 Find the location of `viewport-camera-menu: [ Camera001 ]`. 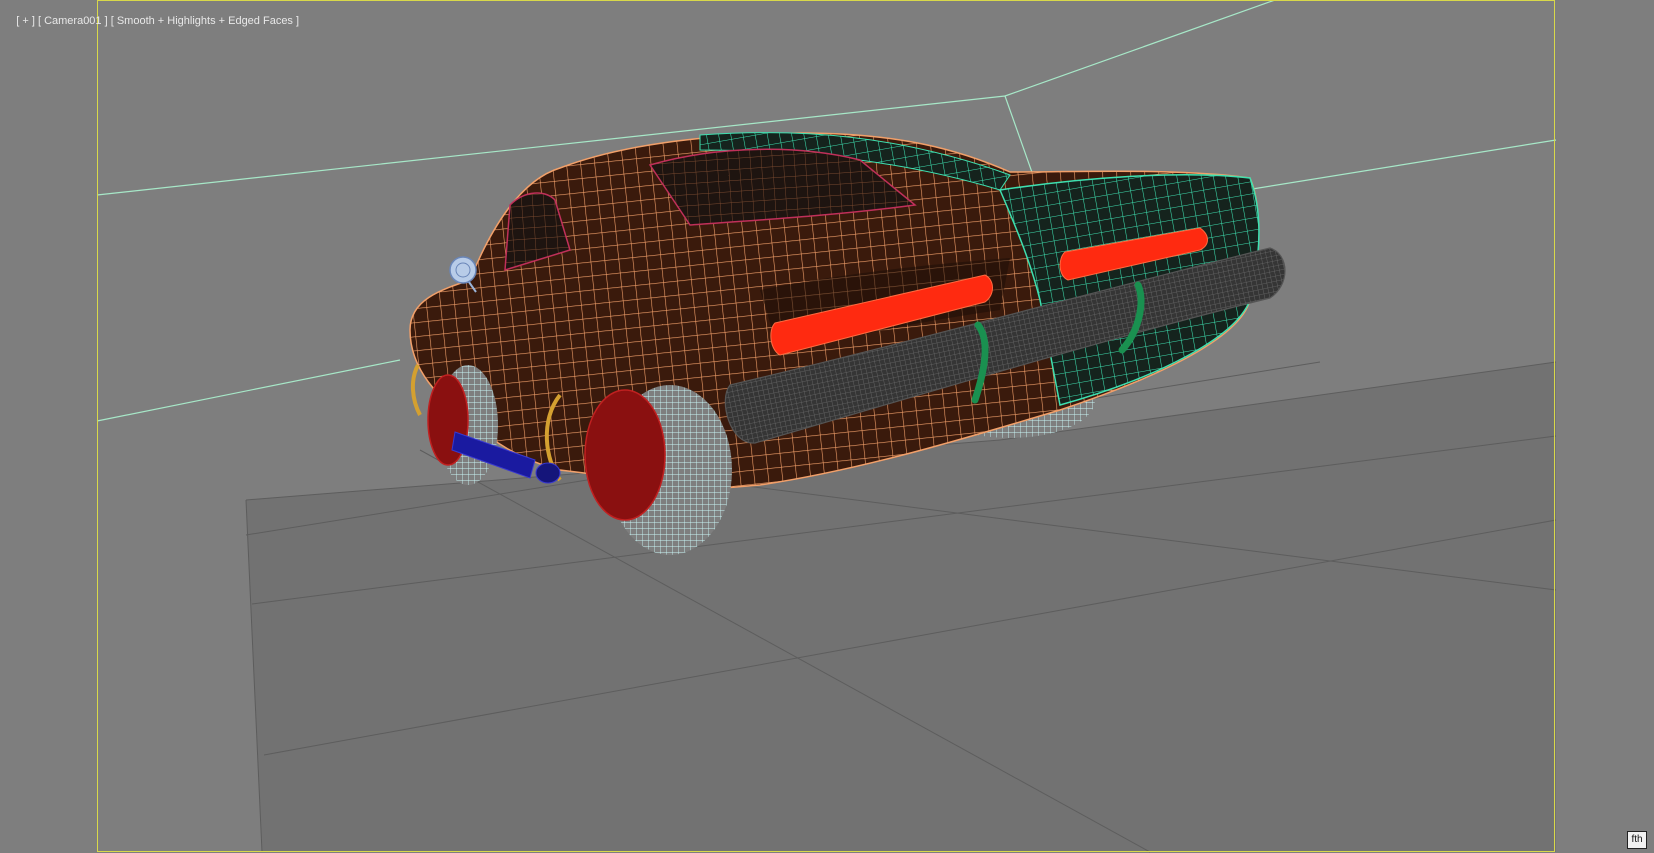

viewport-camera-menu: [ Camera001 ] is located at coordinates (73, 21).